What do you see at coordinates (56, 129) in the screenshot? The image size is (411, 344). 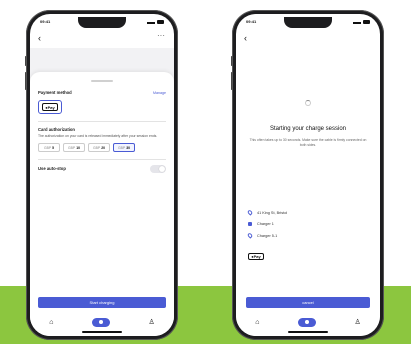 I see `card-auth-label: Card authorization` at bounding box center [56, 129].